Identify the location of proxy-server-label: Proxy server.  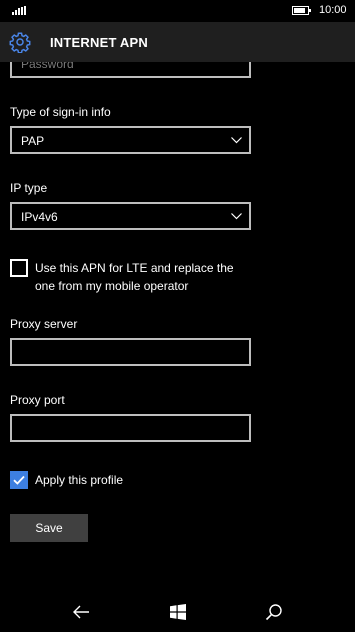
(44, 324).